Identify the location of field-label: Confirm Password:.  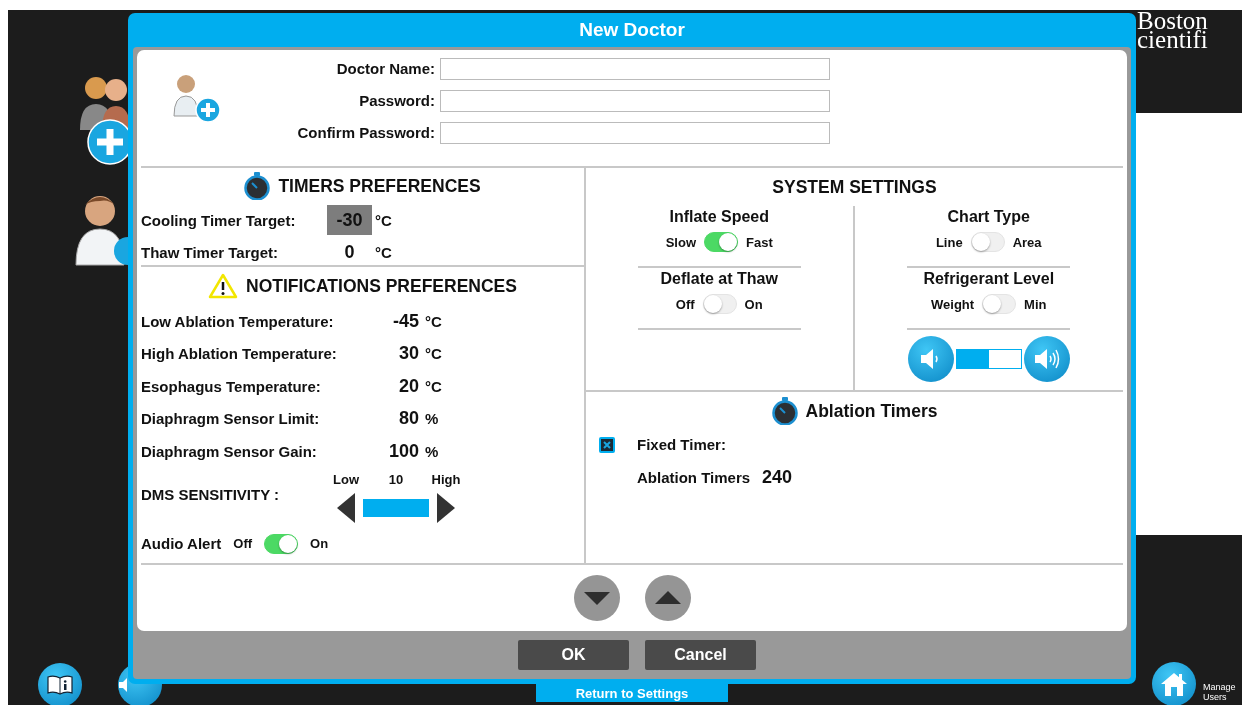
(365, 133).